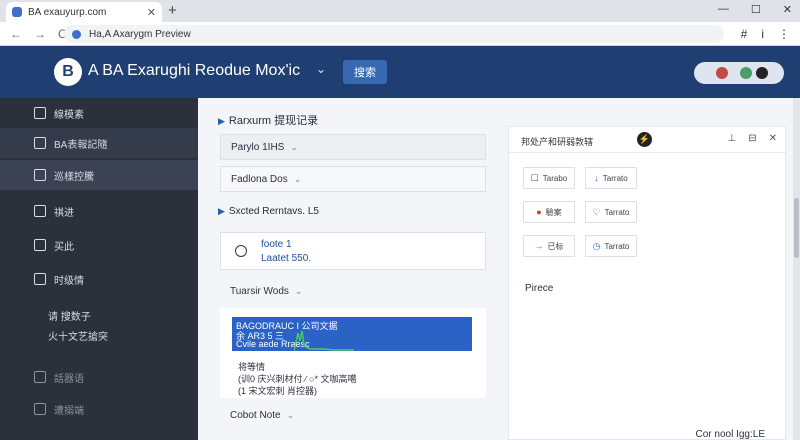  What do you see at coordinates (596, 211) in the screenshot?
I see `heart-icon: ♡` at bounding box center [596, 211].